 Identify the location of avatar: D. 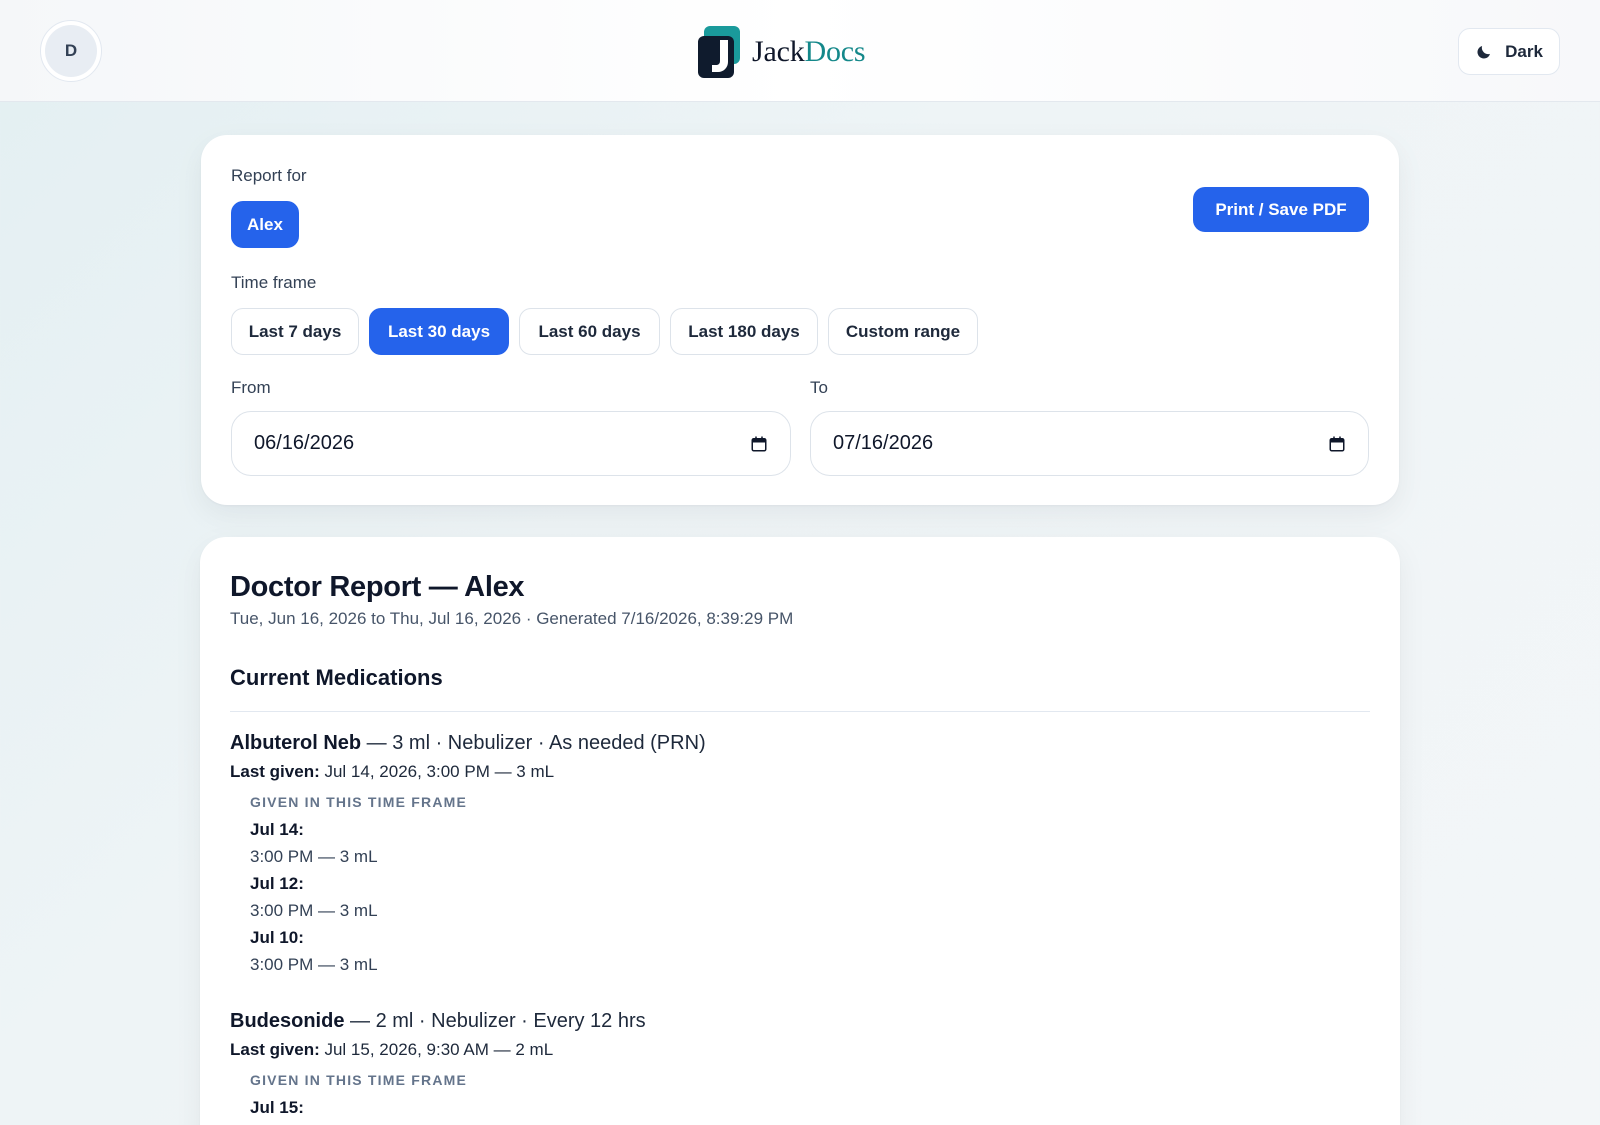
(71, 51).